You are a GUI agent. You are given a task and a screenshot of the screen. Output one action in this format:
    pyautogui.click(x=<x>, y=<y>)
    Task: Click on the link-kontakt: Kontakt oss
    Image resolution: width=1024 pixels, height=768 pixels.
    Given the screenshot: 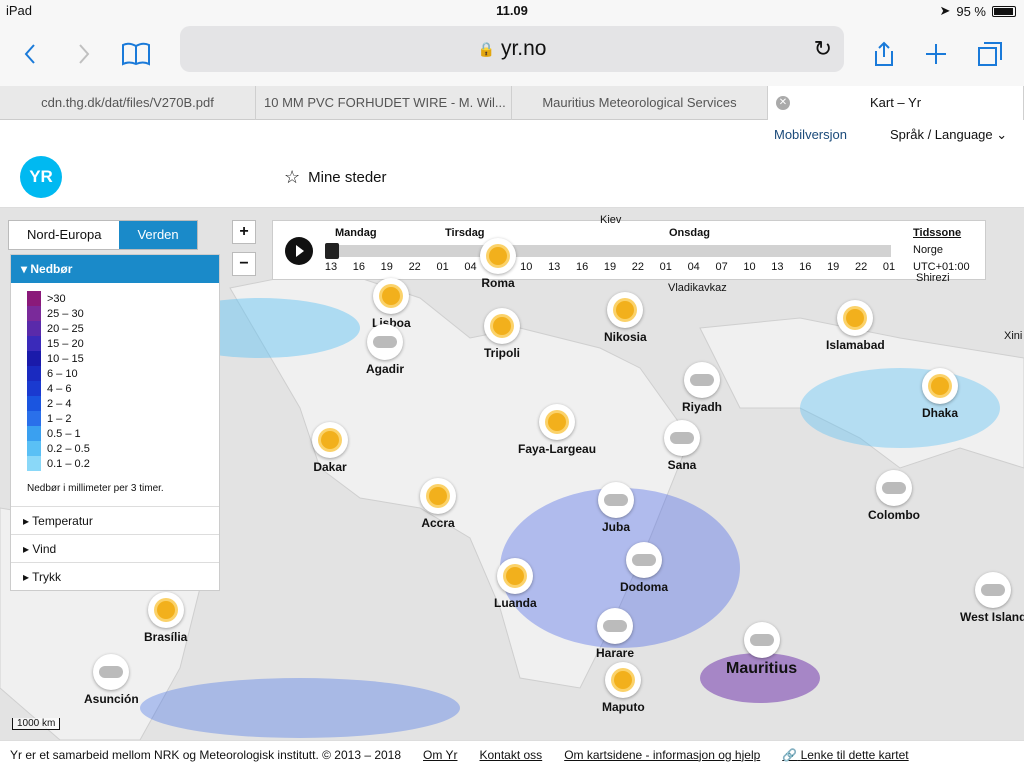 What is the action you would take?
    pyautogui.click(x=510, y=755)
    